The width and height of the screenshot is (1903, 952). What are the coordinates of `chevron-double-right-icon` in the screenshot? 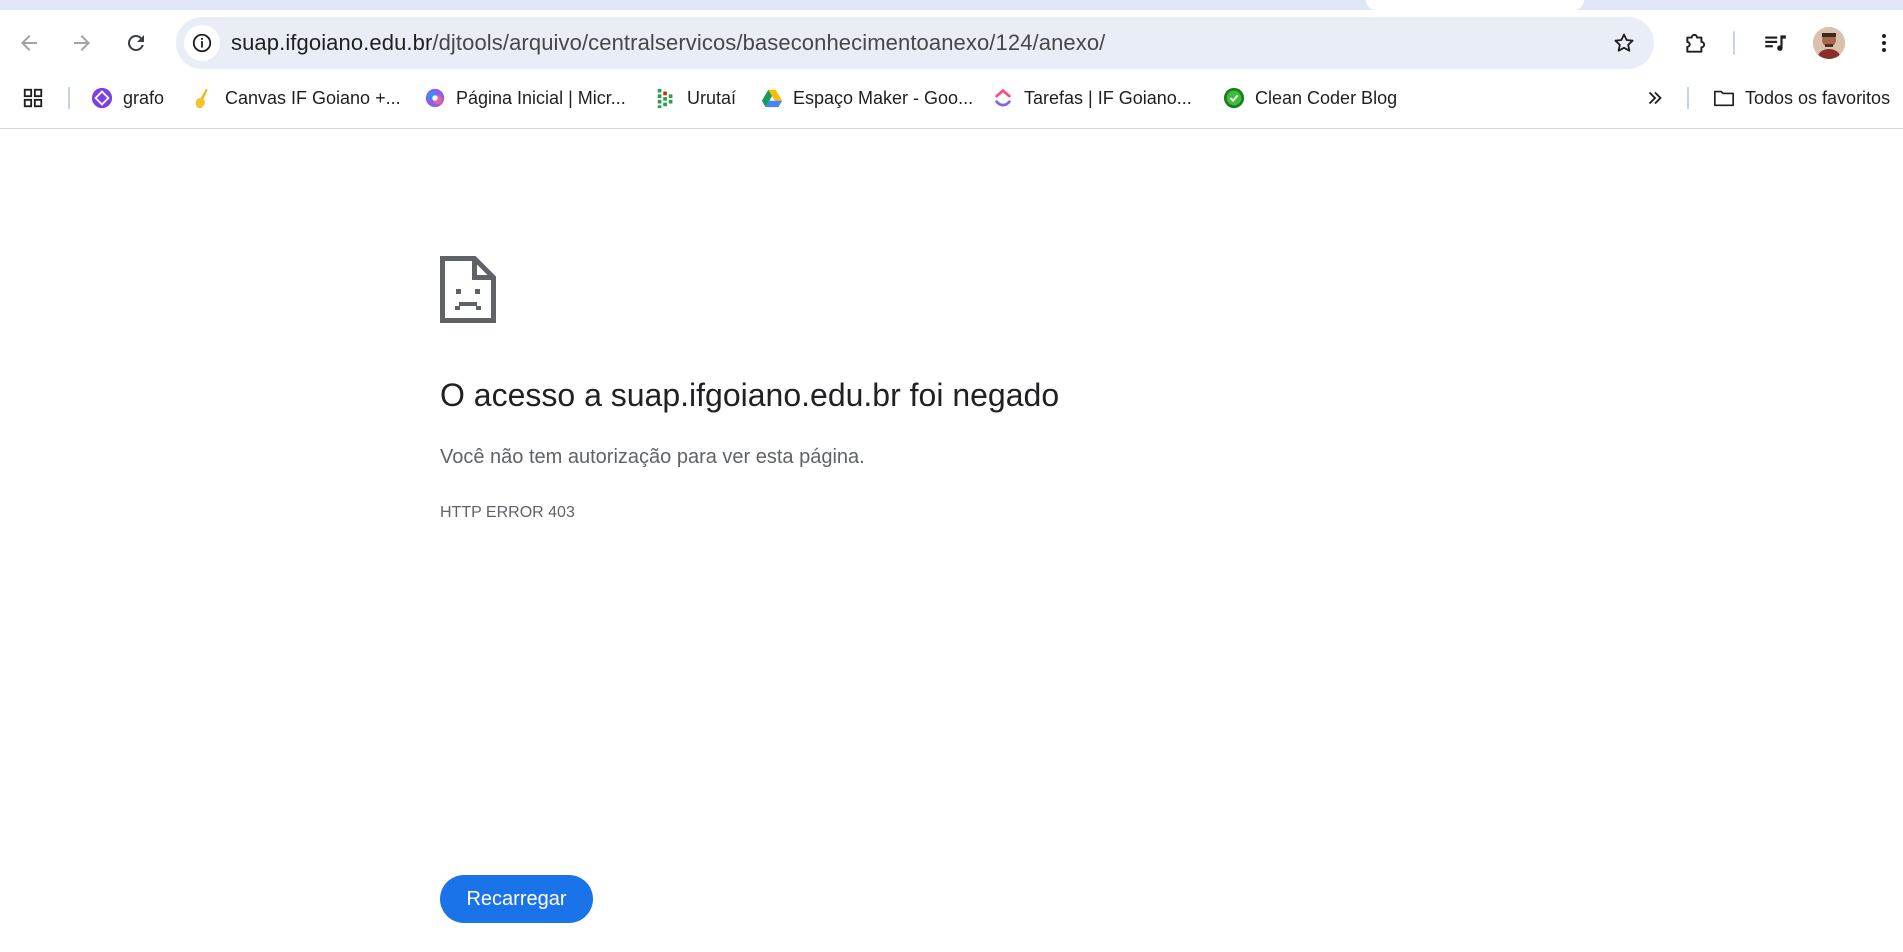 It's located at (1655, 98).